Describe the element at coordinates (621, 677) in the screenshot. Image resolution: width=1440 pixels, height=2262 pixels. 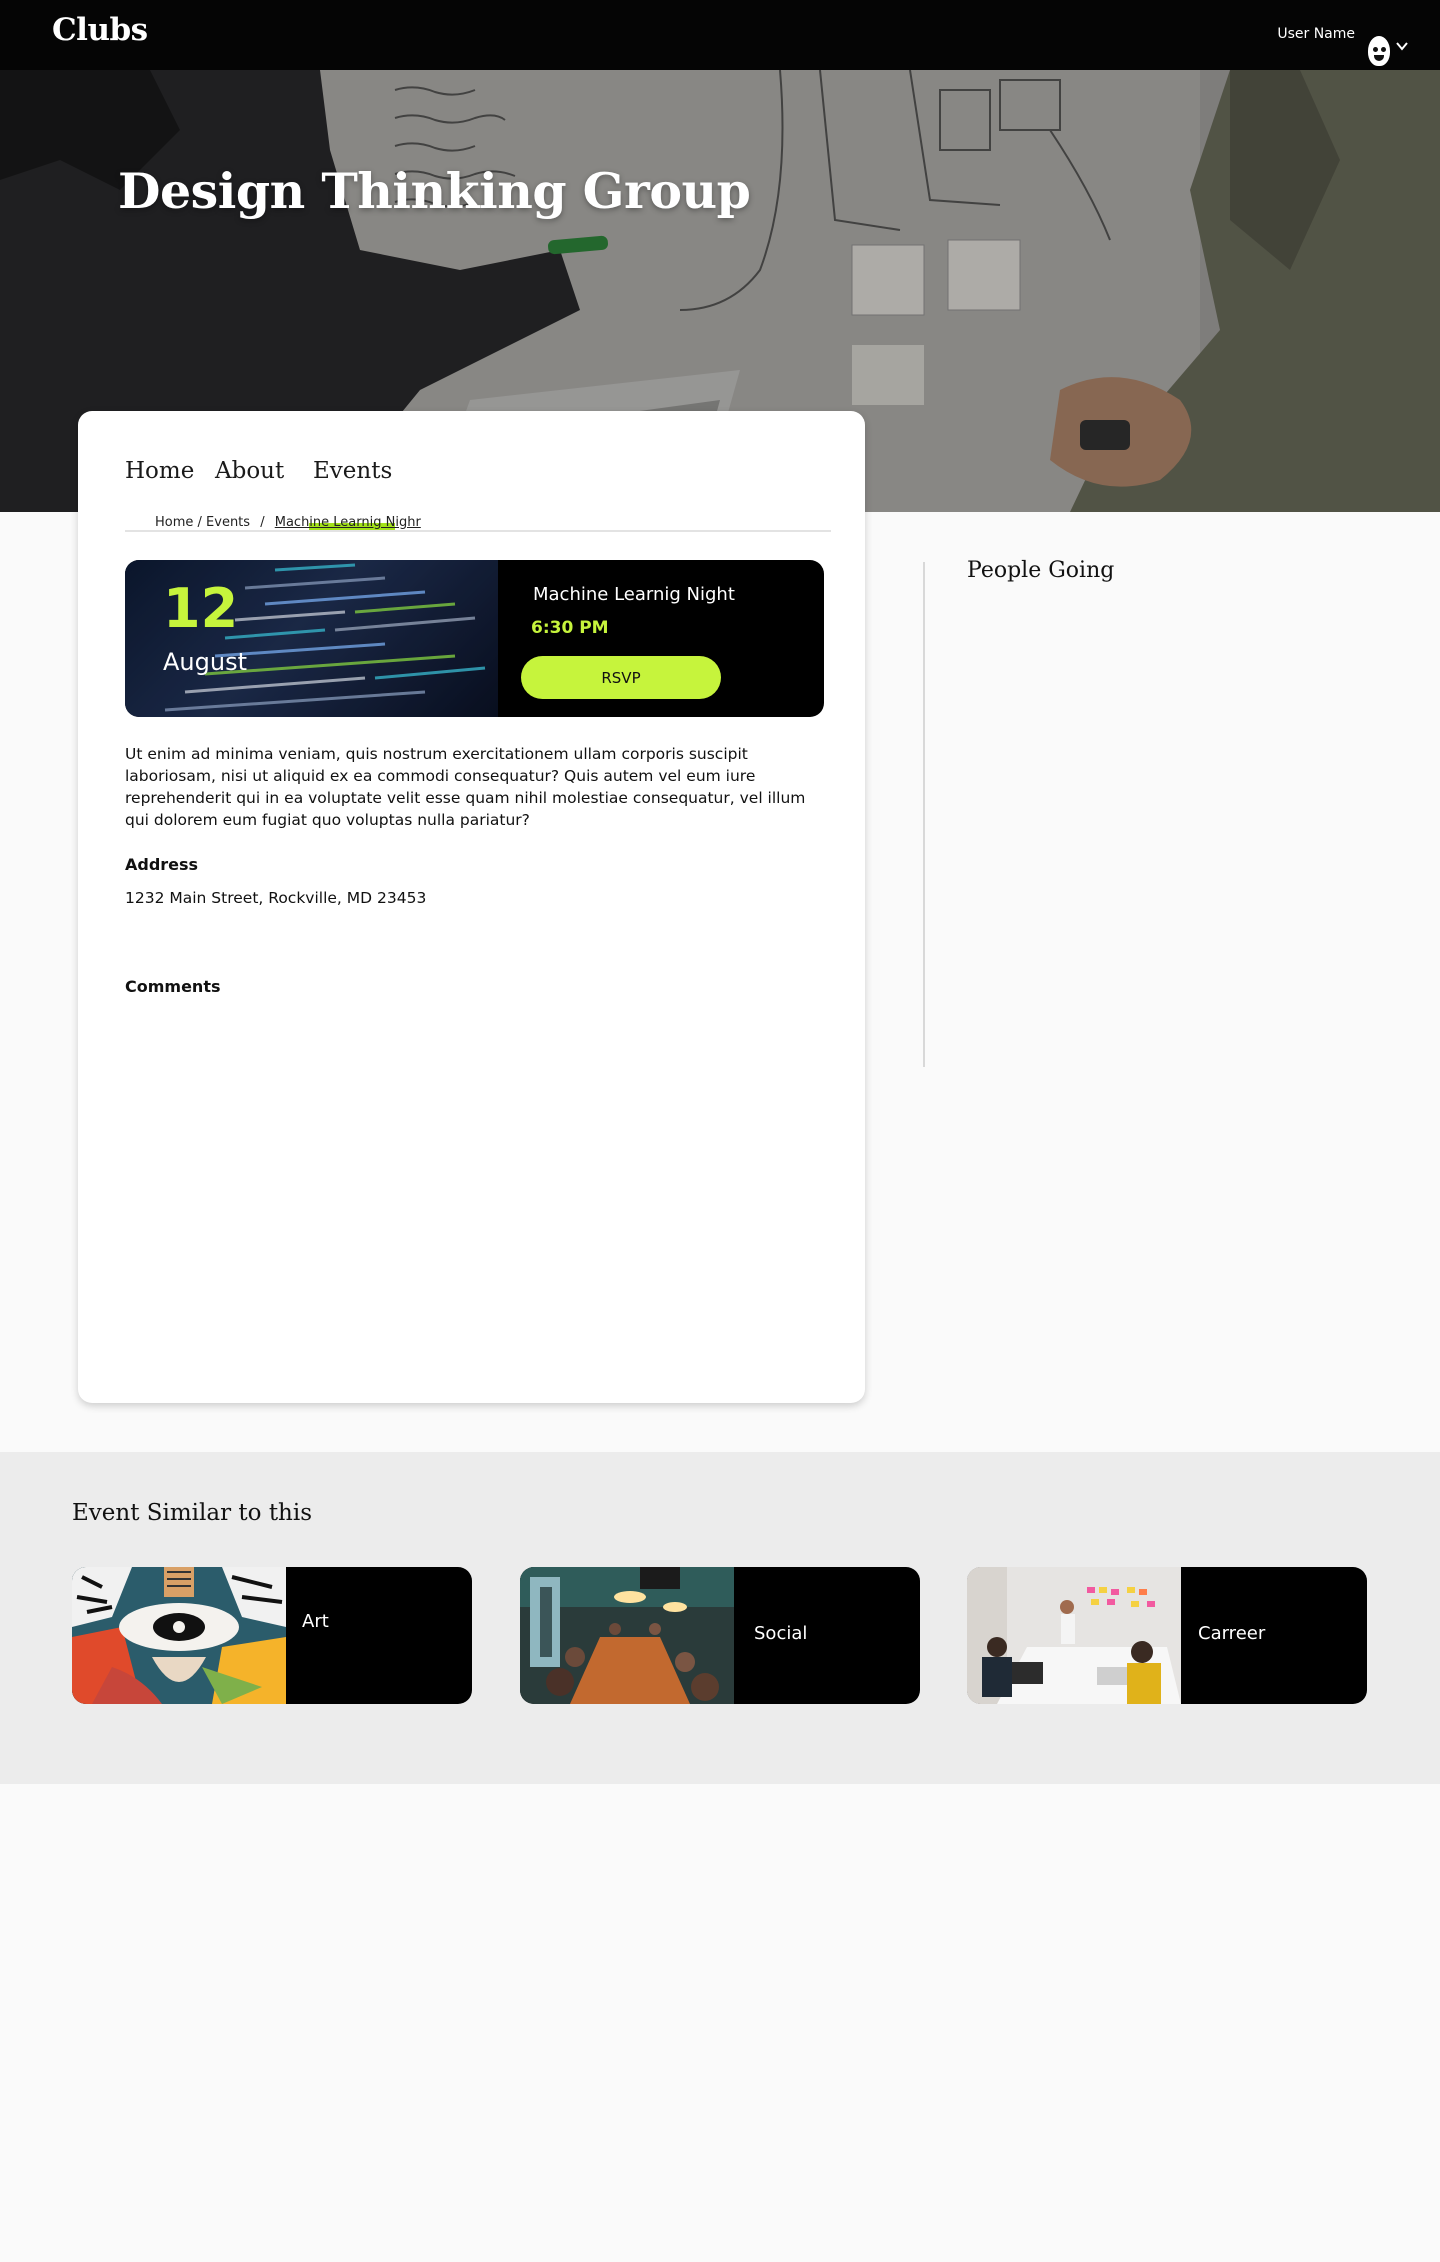
I see `rsvp-button: RSVP` at that location.